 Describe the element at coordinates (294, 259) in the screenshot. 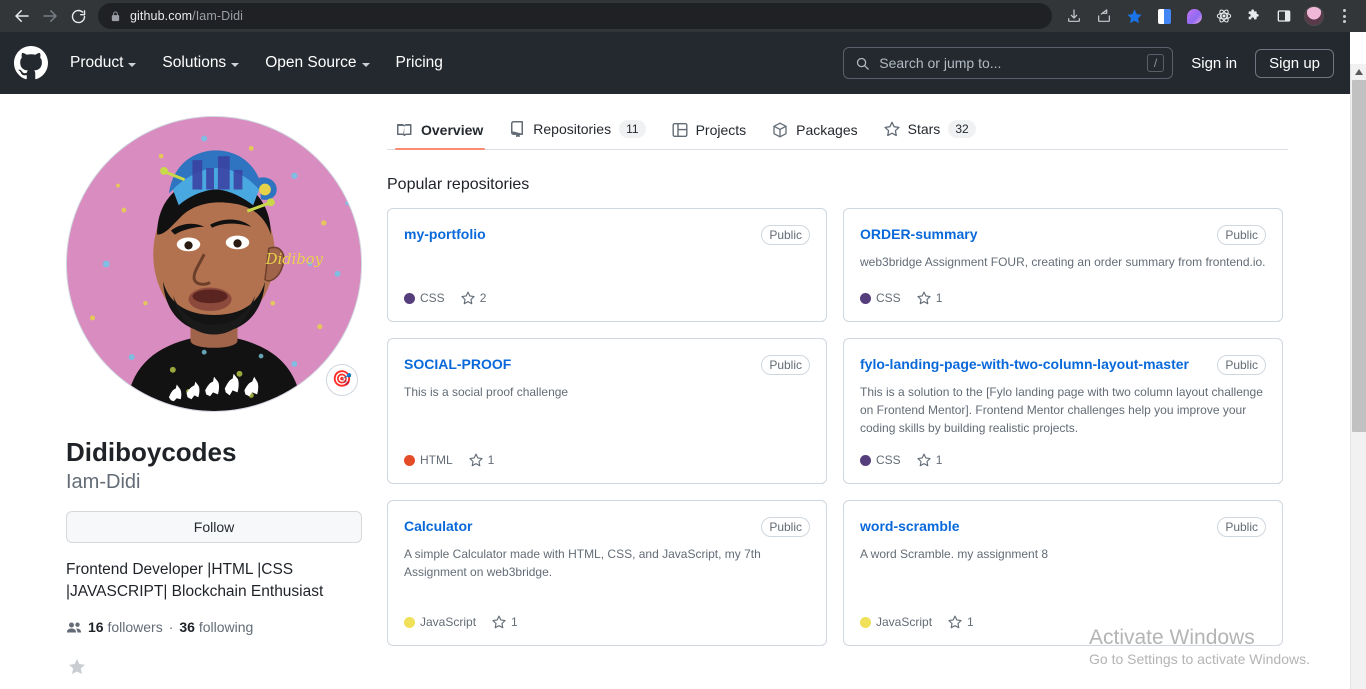

I see `svg-text: Didiboy` at that location.